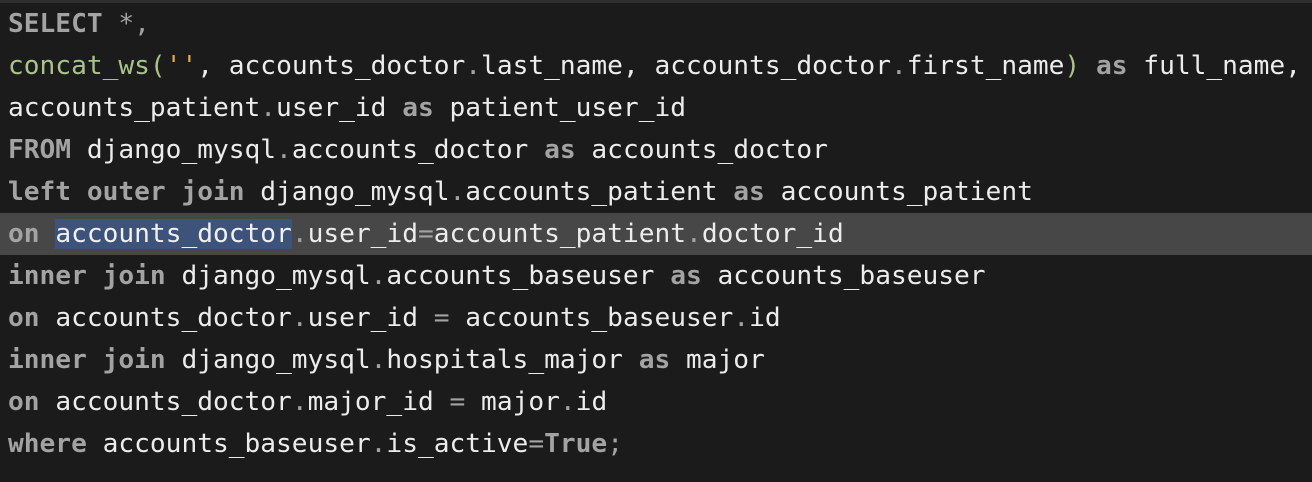 The image size is (1312, 482). I want to click on identifier: doctor_id, so click(772, 234).